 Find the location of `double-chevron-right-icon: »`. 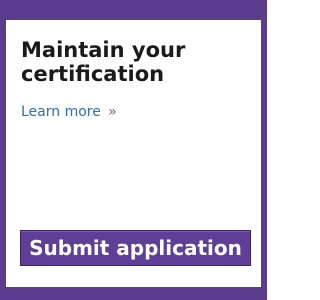

double-chevron-right-icon: » is located at coordinates (112, 112).